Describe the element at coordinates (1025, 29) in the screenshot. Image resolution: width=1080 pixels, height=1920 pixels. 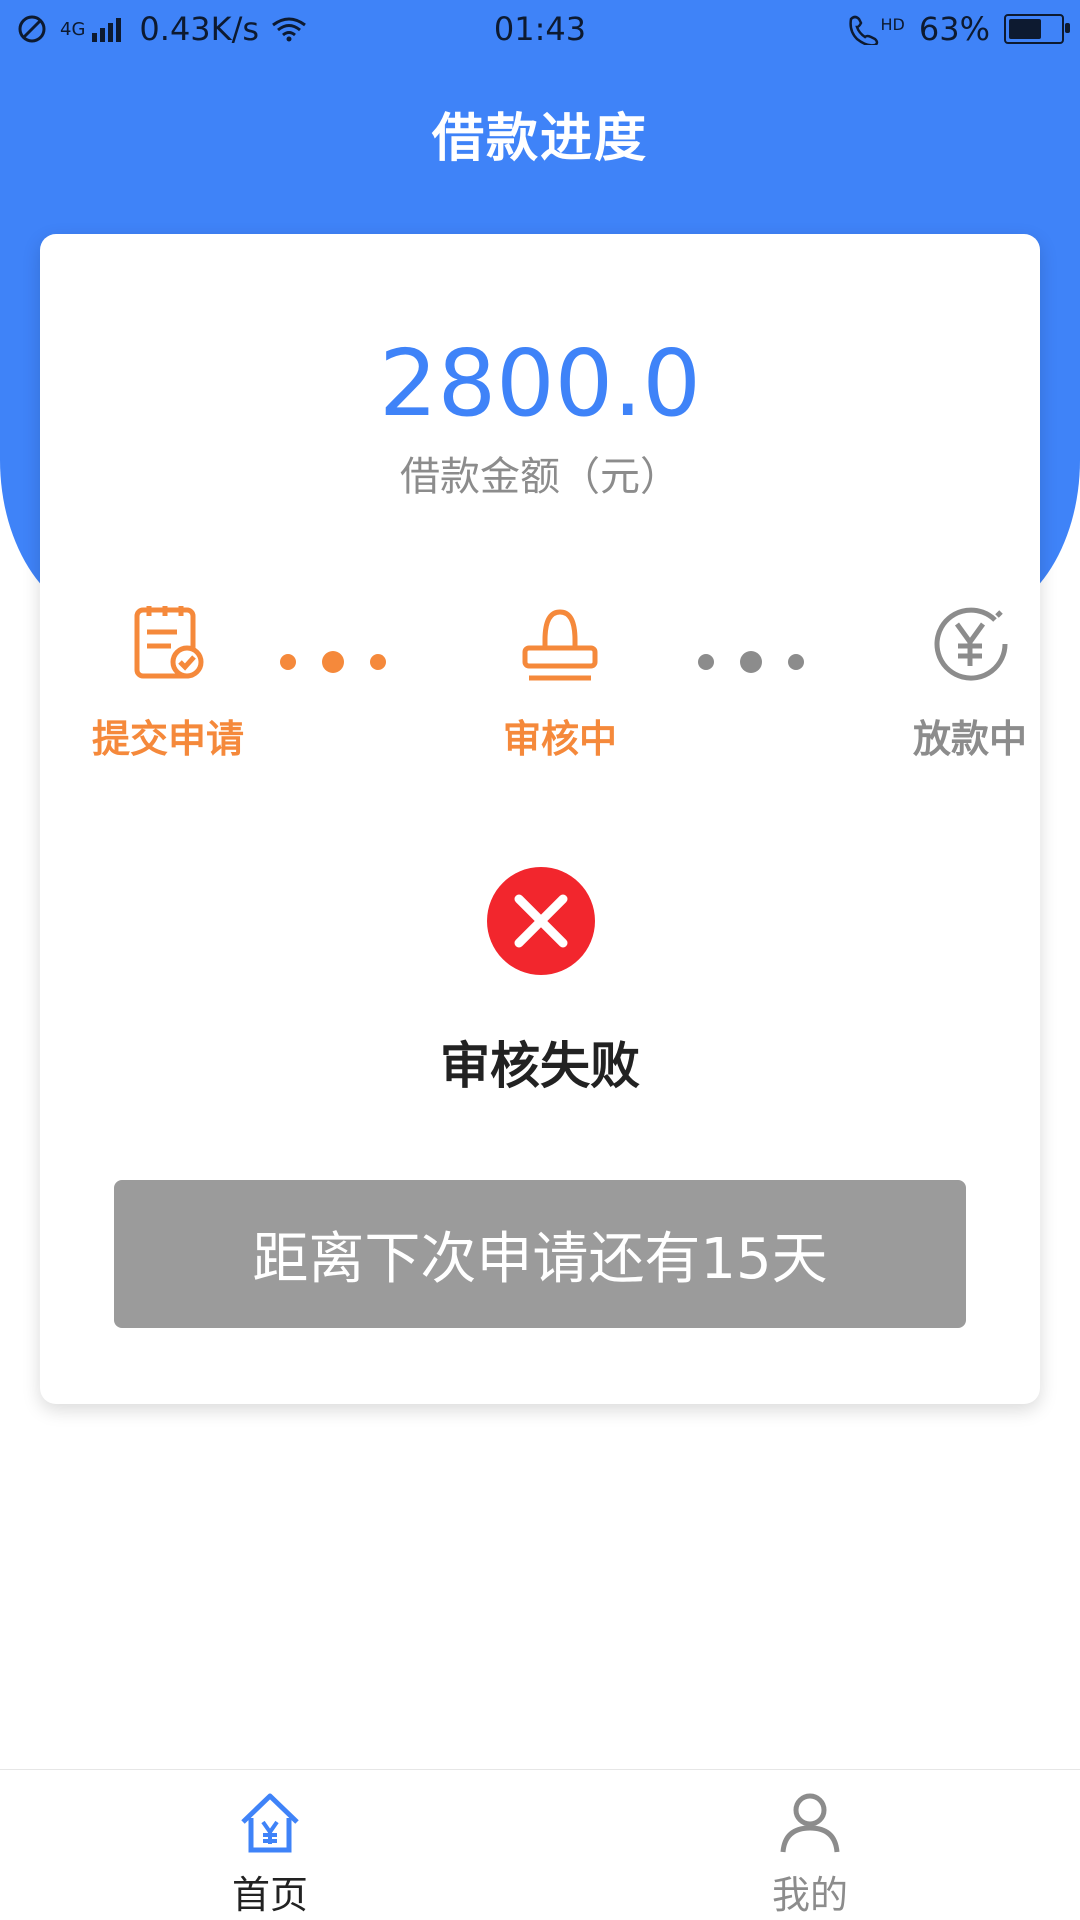
I see `battery-fill` at that location.